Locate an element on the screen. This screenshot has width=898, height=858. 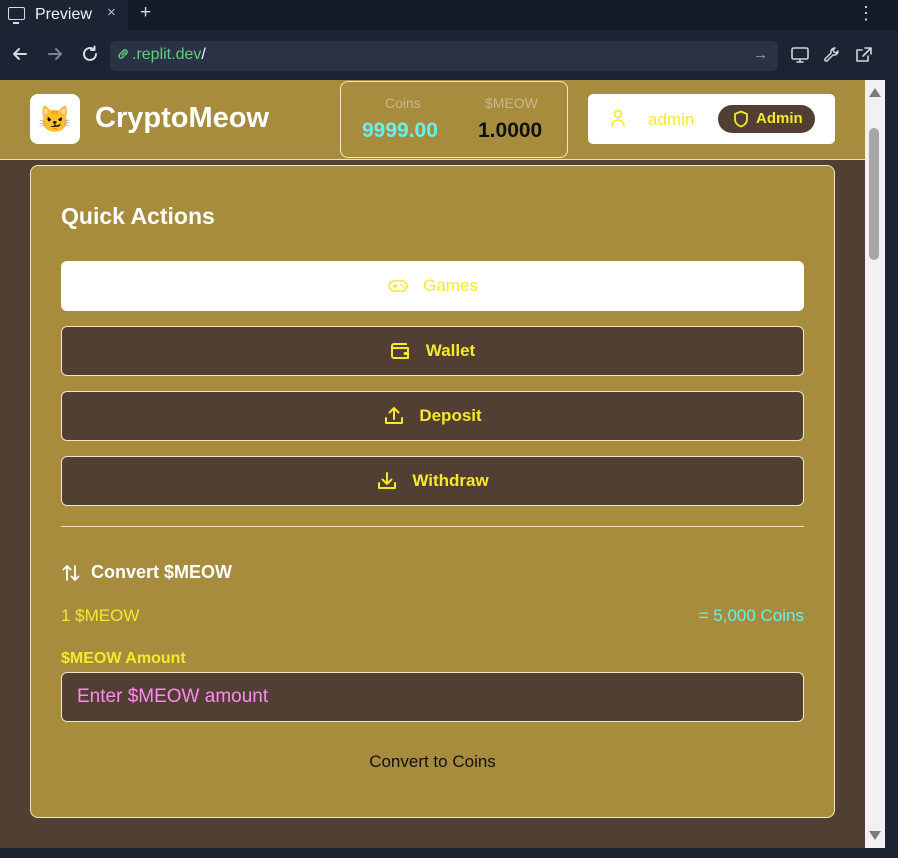
reload-icon is located at coordinates (90, 54).